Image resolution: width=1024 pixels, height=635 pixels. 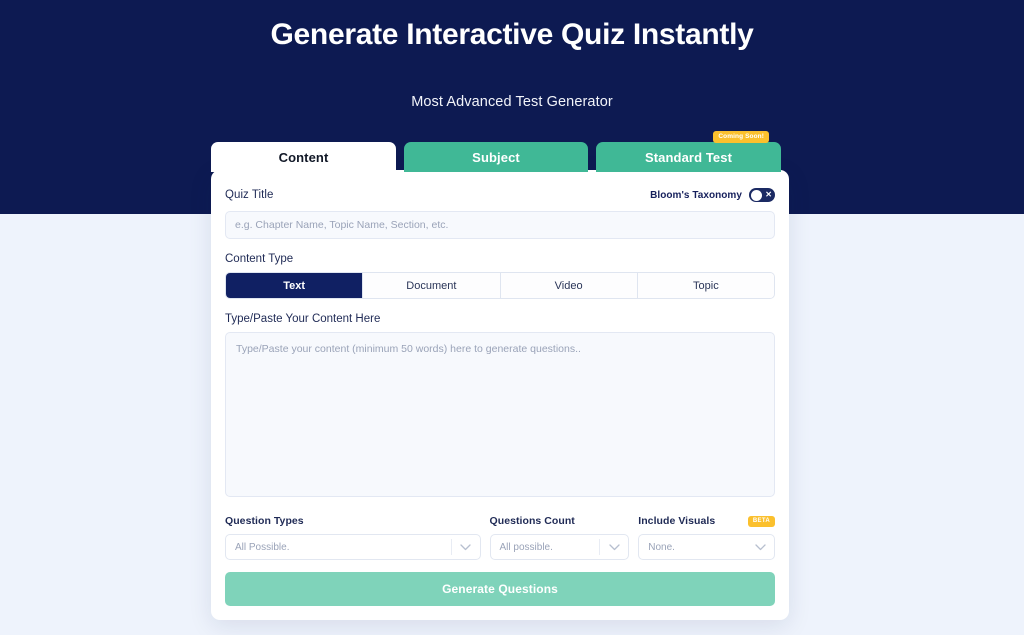 I want to click on tab-subject-label: Subject, so click(x=496, y=157).